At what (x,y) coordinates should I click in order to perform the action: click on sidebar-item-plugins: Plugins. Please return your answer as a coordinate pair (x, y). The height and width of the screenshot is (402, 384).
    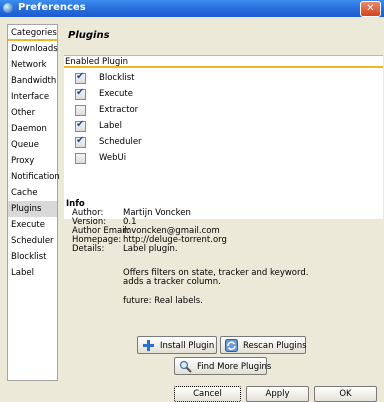
    Looking at the image, I should click on (32, 209).